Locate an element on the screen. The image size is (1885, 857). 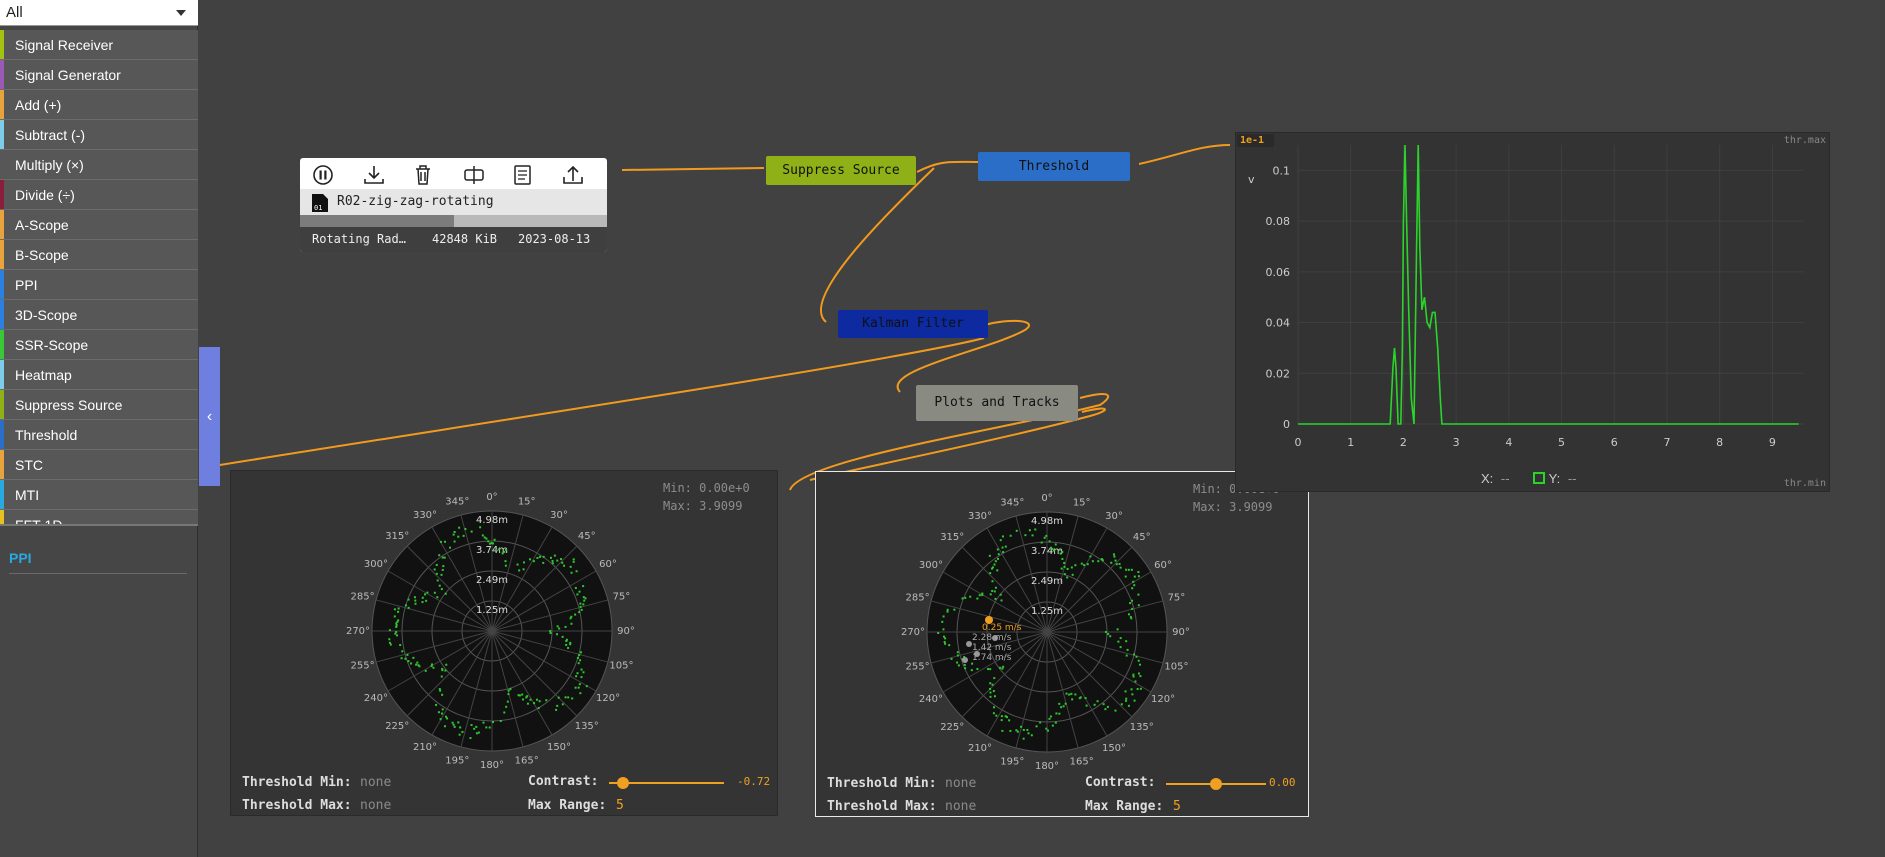
sidebar-item-a-scope: A-Scope is located at coordinates (99, 225).